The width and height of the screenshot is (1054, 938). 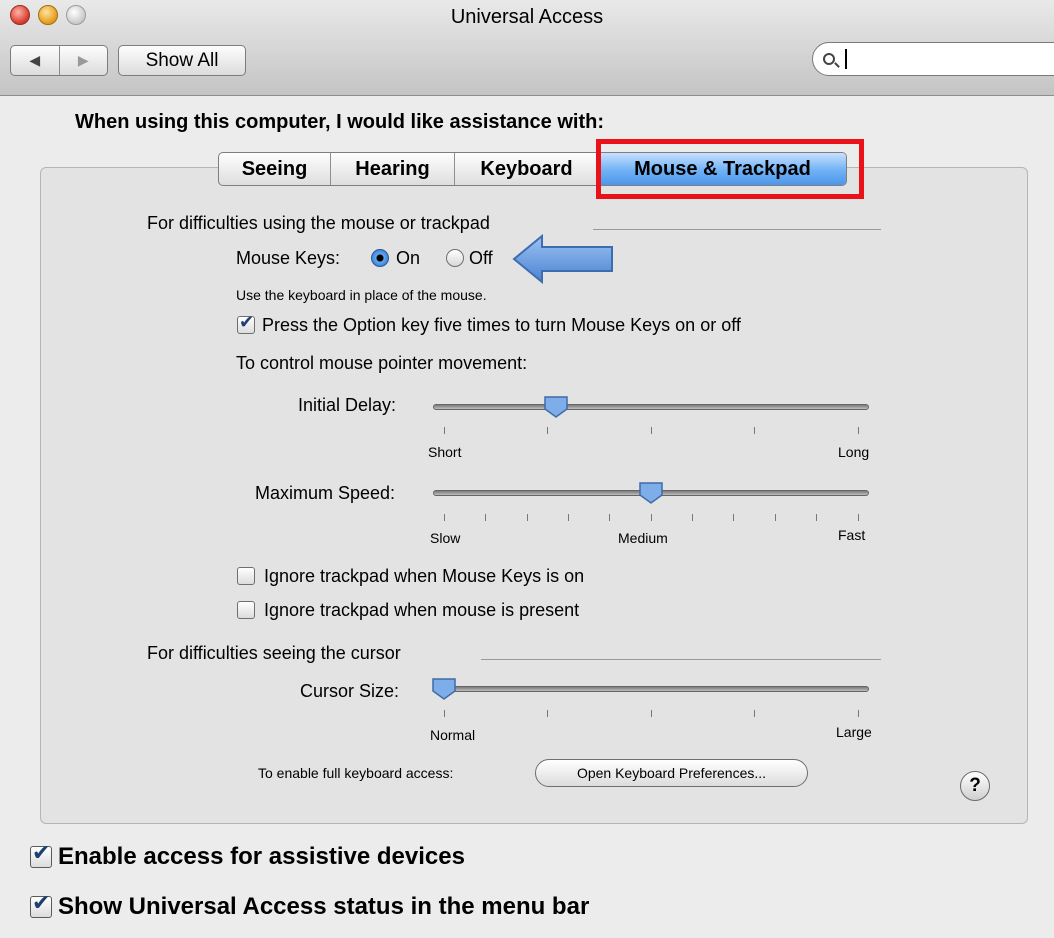 I want to click on assistive-devices-label: Enable access for assistive devices, so click(x=261, y=857).